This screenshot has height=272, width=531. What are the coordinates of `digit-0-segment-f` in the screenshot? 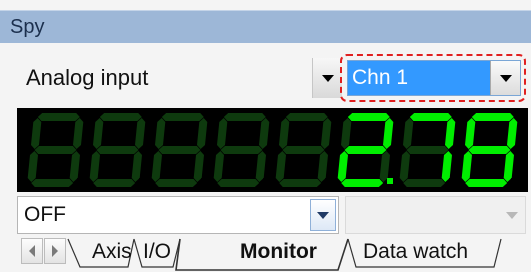 It's located at (36, 133).